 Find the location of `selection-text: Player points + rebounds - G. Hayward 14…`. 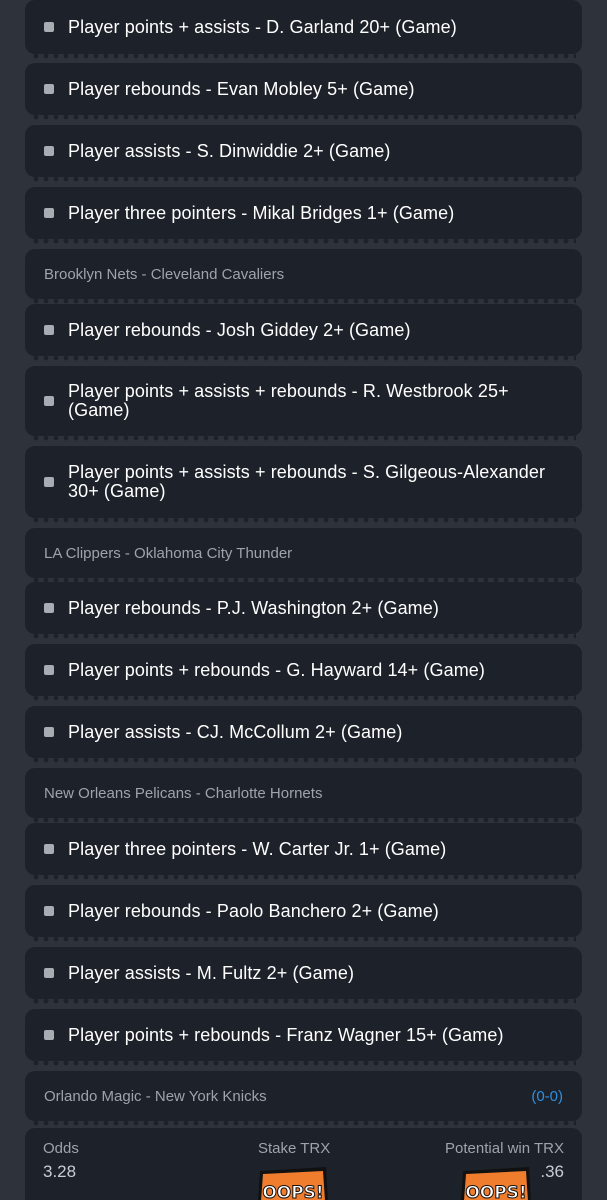

selection-text: Player points + rebounds - G. Hayward 14… is located at coordinates (276, 669).